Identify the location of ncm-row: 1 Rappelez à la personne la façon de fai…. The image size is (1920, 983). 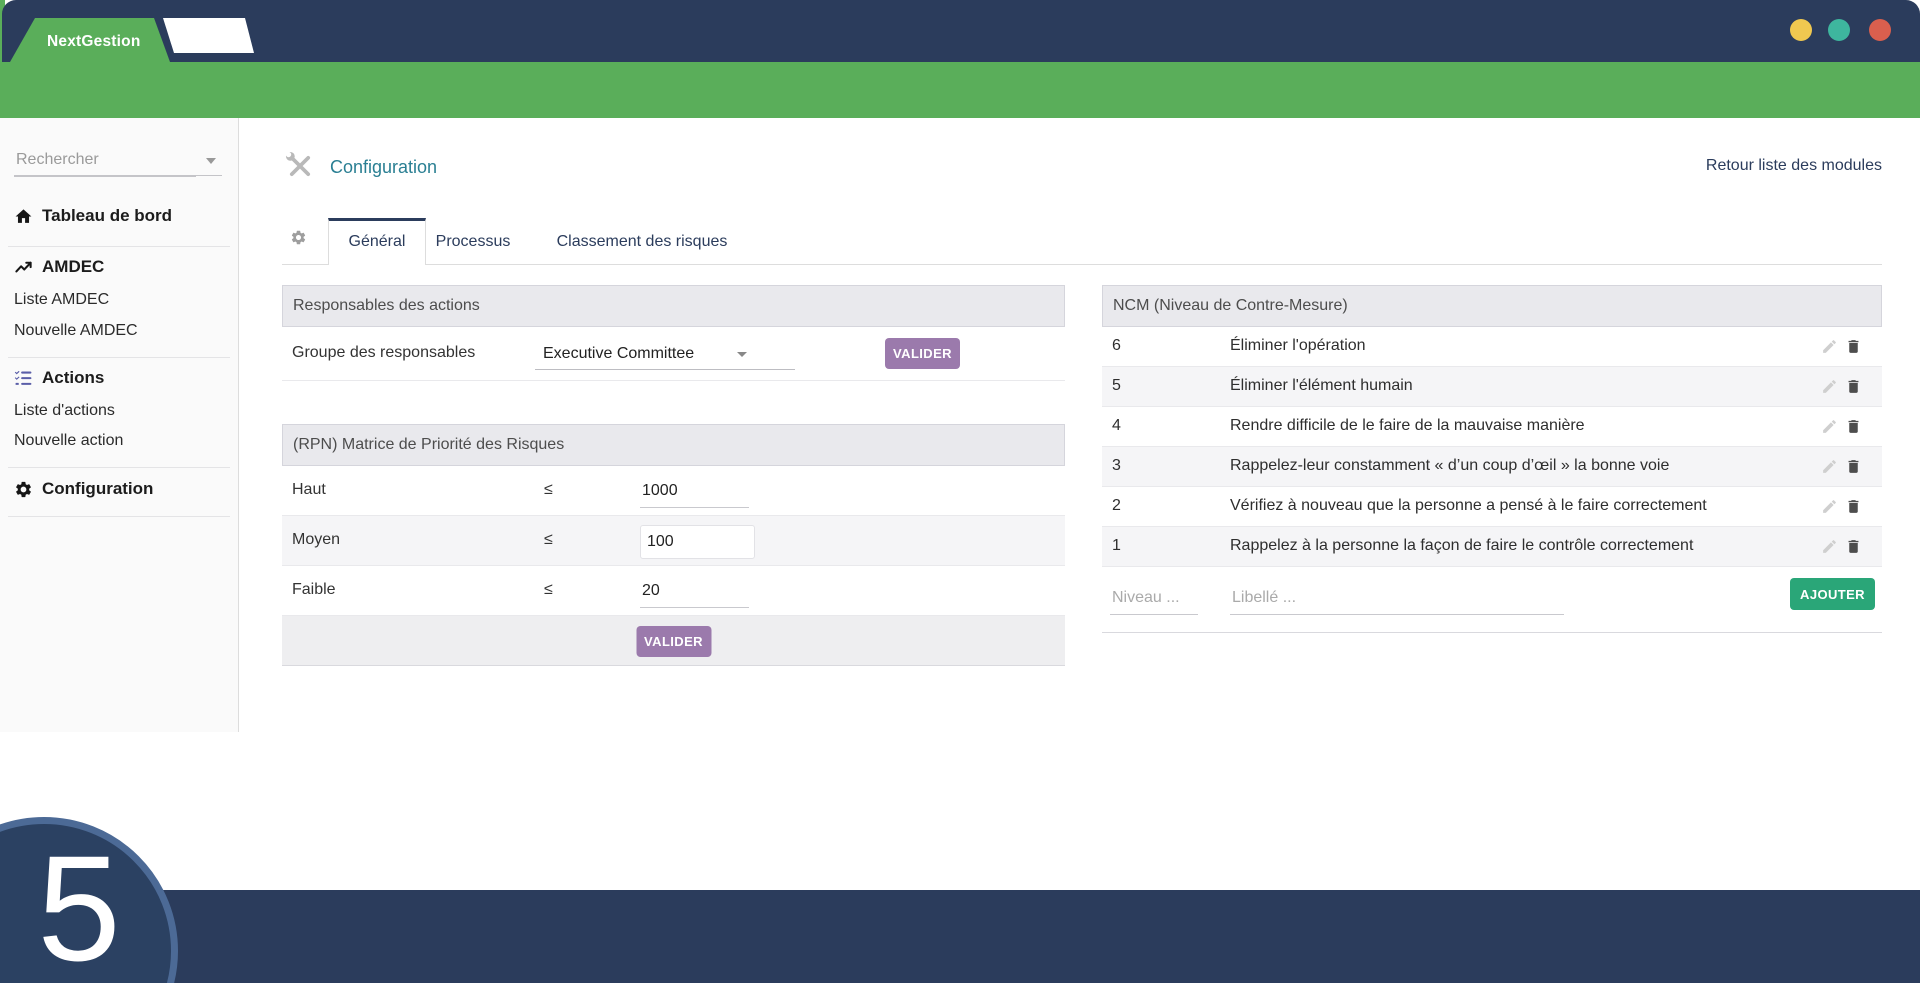
(1492, 547).